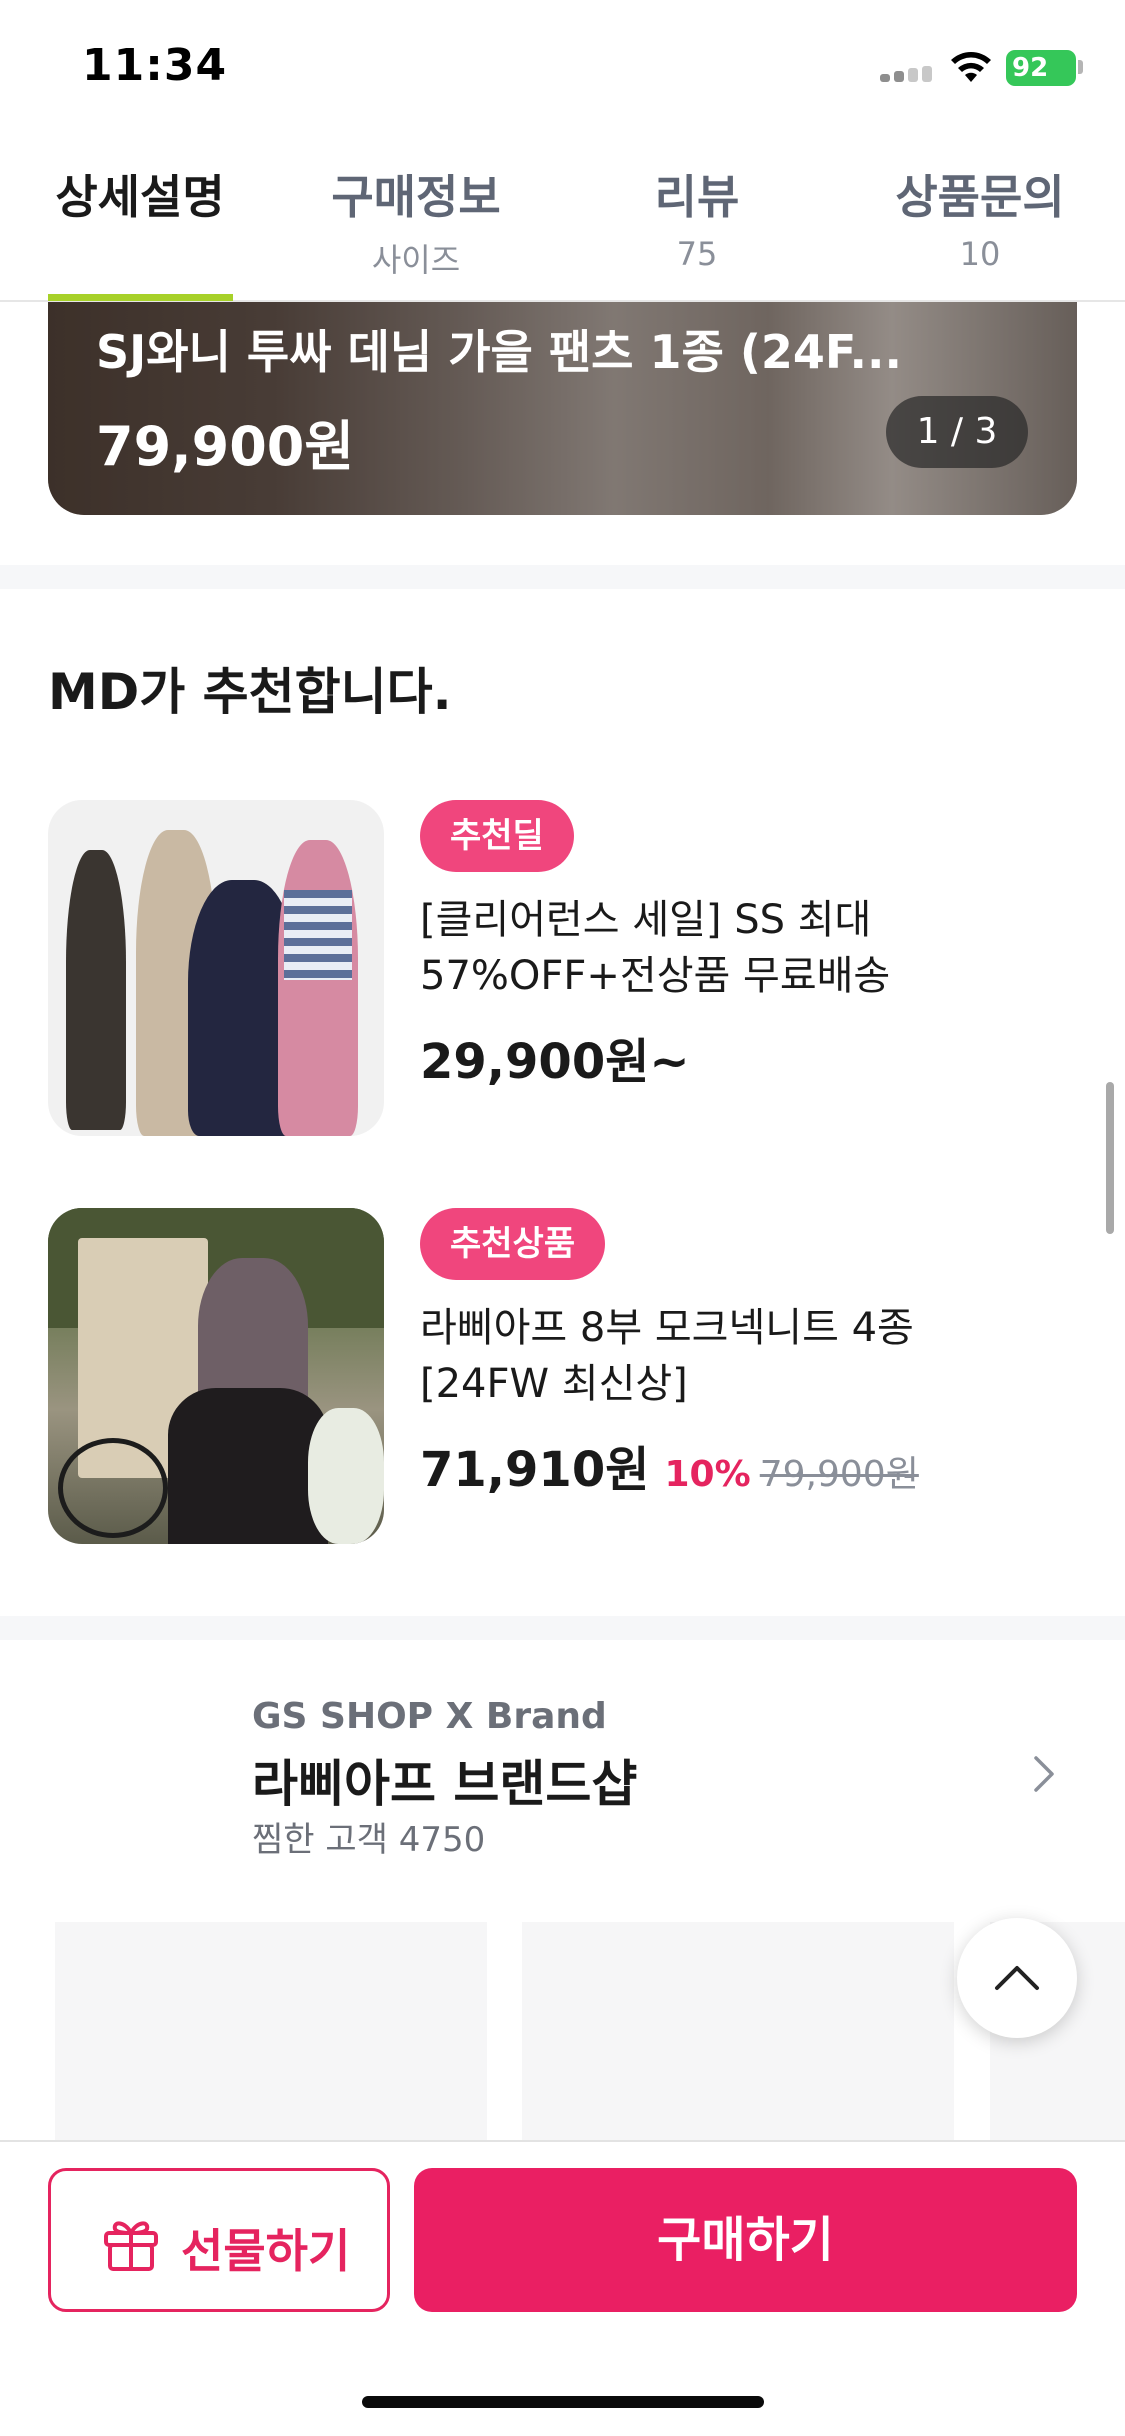  Describe the element at coordinates (908, 74) in the screenshot. I see `cellular-signal-icon` at that location.